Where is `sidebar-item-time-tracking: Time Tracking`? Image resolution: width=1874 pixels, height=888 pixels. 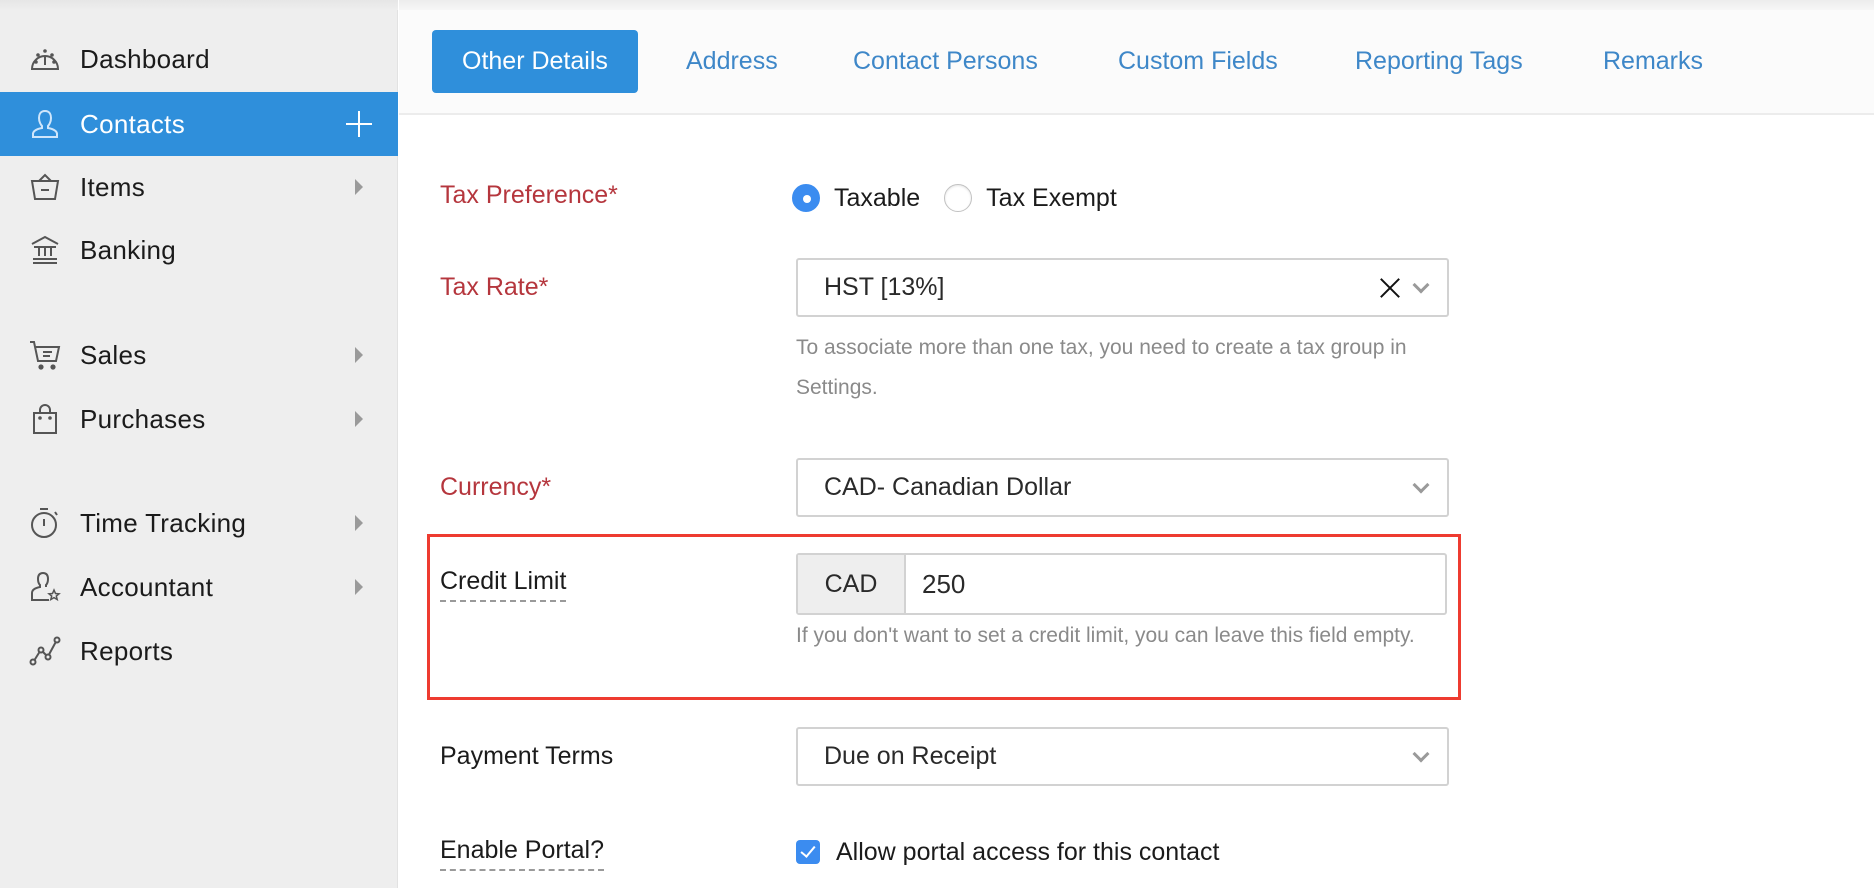 sidebar-item-time-tracking: Time Tracking is located at coordinates (199, 523).